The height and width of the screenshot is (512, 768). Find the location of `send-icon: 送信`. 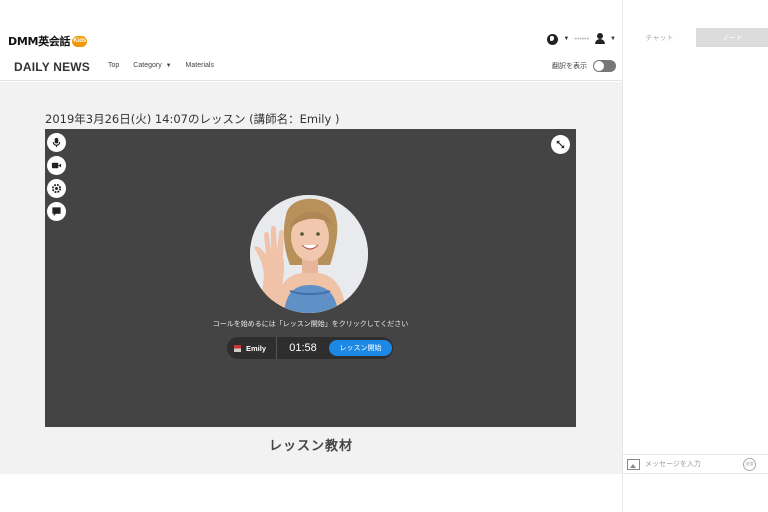

send-icon: 送信 is located at coordinates (749, 464).